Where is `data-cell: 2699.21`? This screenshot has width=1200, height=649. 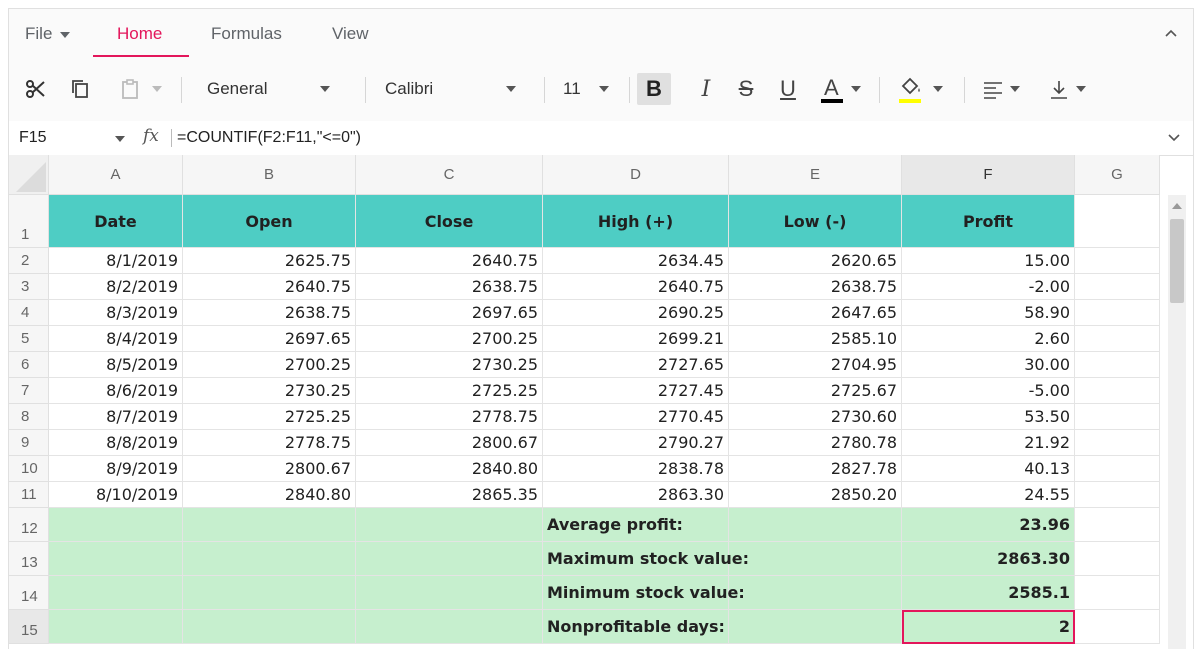
data-cell: 2699.21 is located at coordinates (636, 339).